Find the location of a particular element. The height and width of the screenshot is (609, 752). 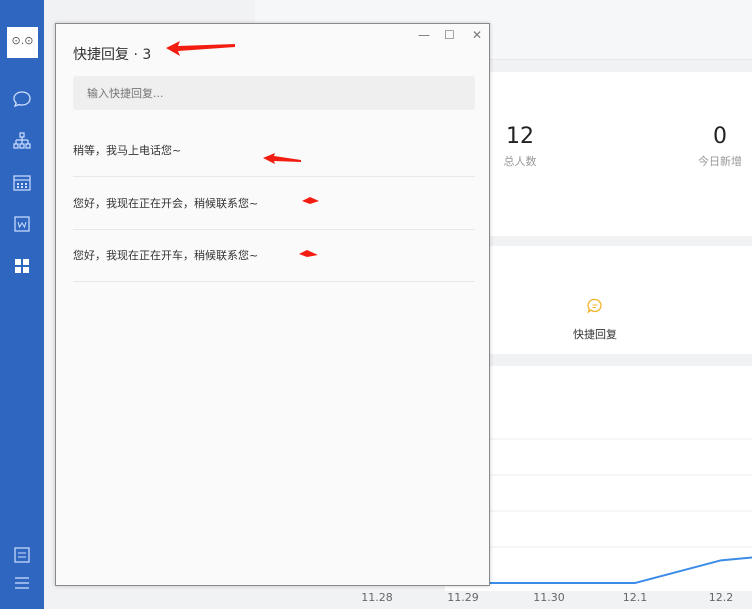

chat-icon is located at coordinates (22, 99).